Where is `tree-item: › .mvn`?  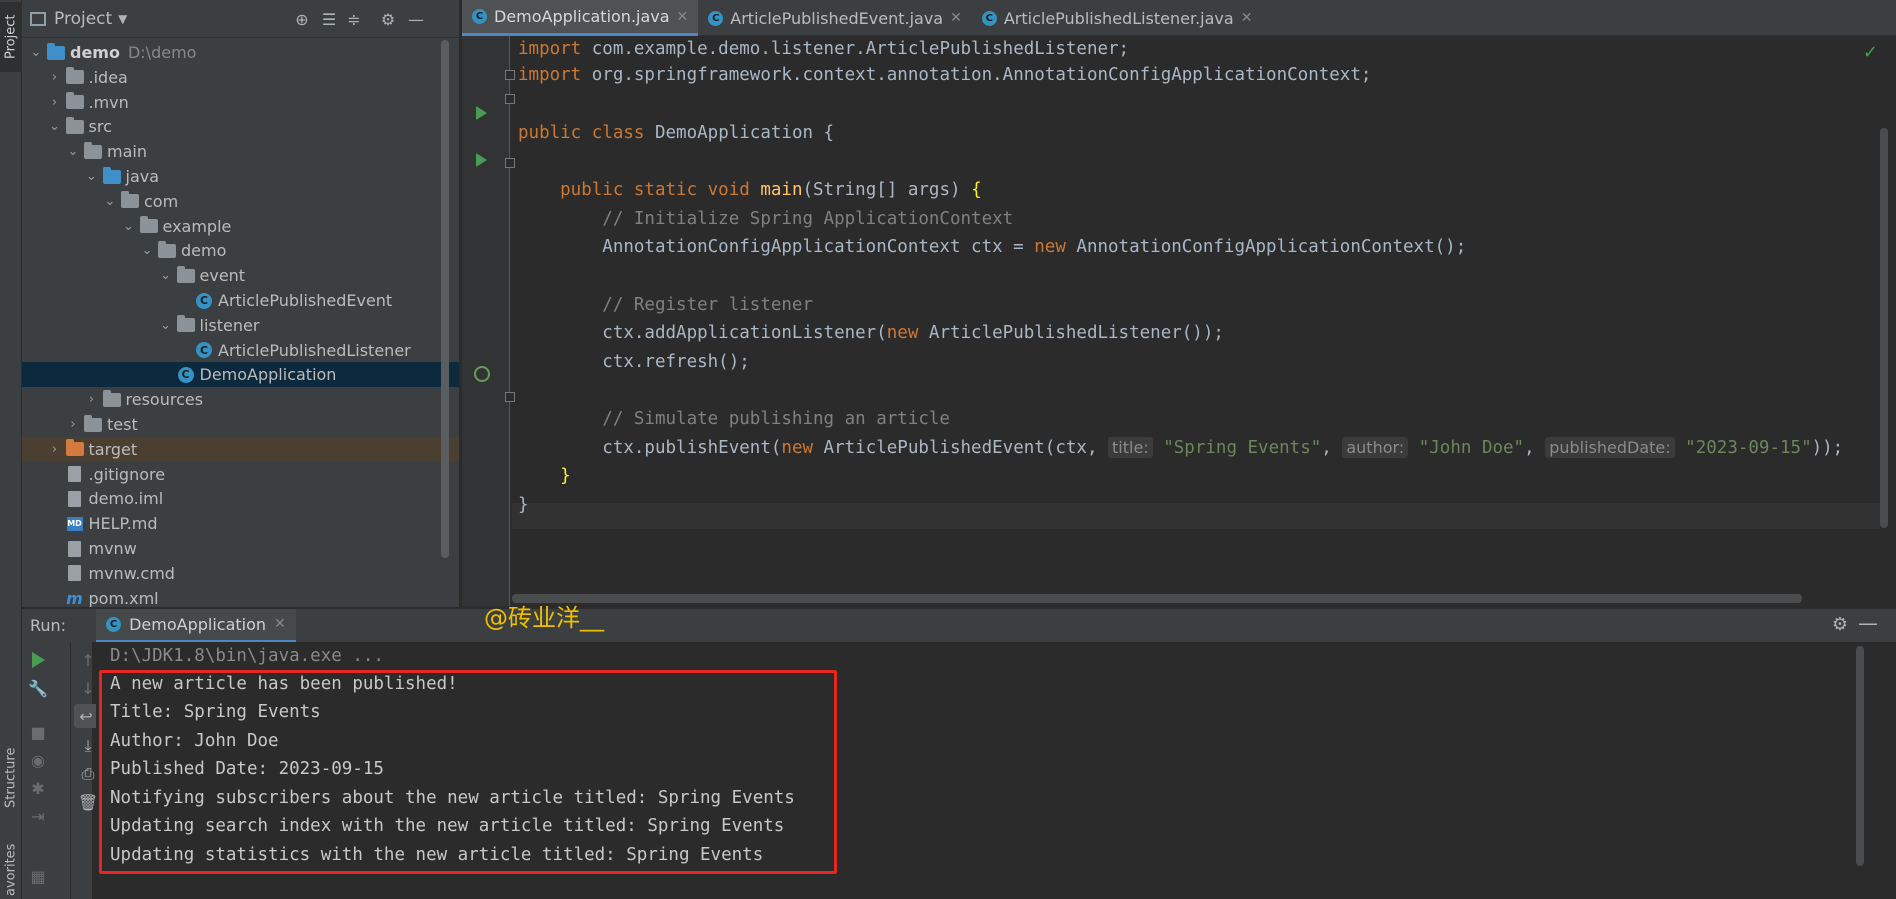 tree-item: › .mvn is located at coordinates (240, 102).